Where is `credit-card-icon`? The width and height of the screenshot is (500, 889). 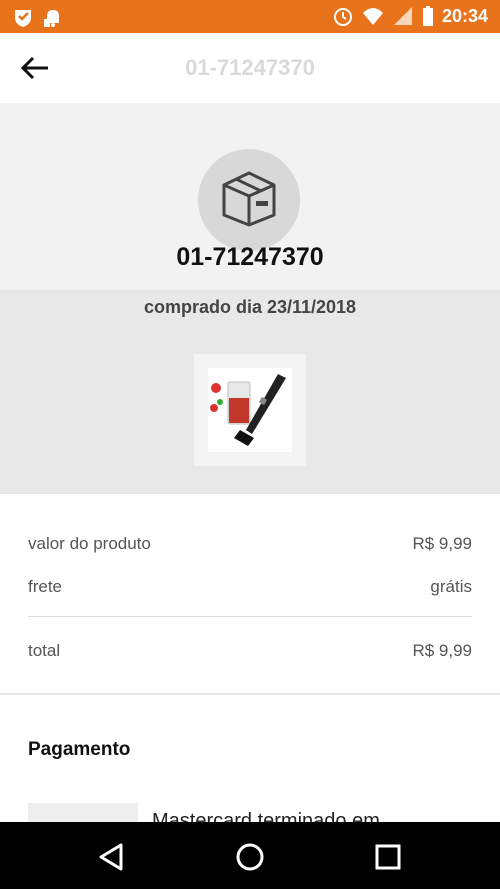
credit-card-icon is located at coordinates (83, 813).